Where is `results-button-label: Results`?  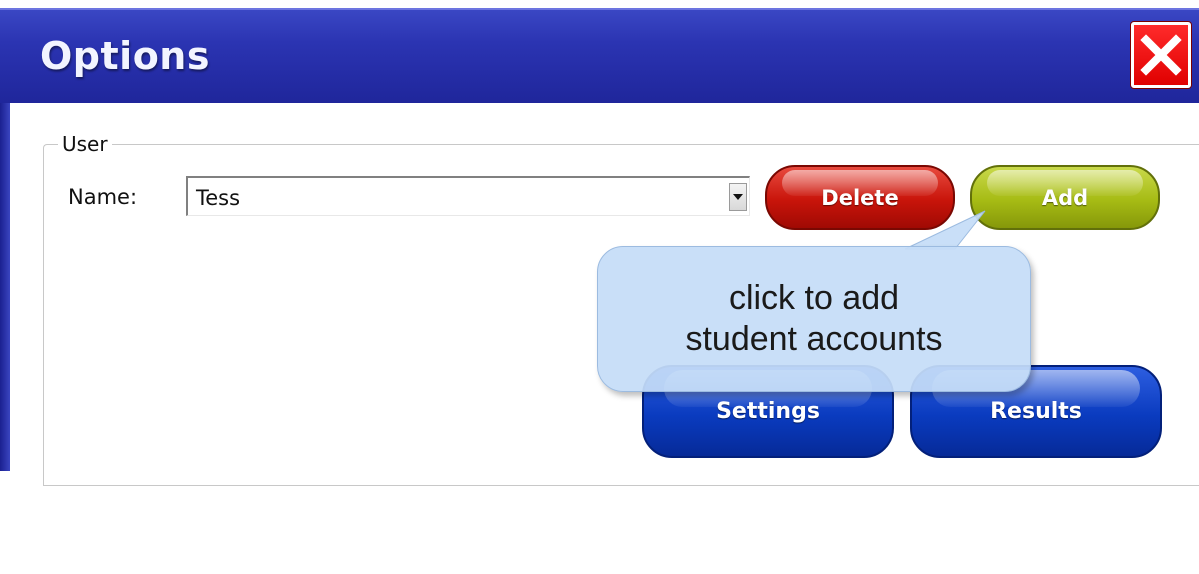 results-button-label: Results is located at coordinates (1036, 411).